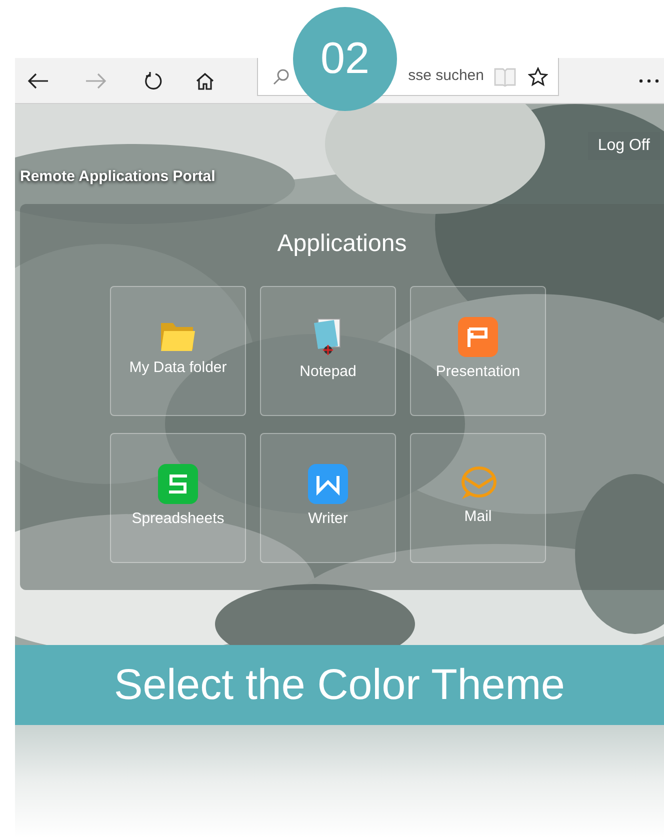 Image resolution: width=664 pixels, height=838 pixels. Describe the element at coordinates (649, 81) in the screenshot. I see `more-icon` at that location.